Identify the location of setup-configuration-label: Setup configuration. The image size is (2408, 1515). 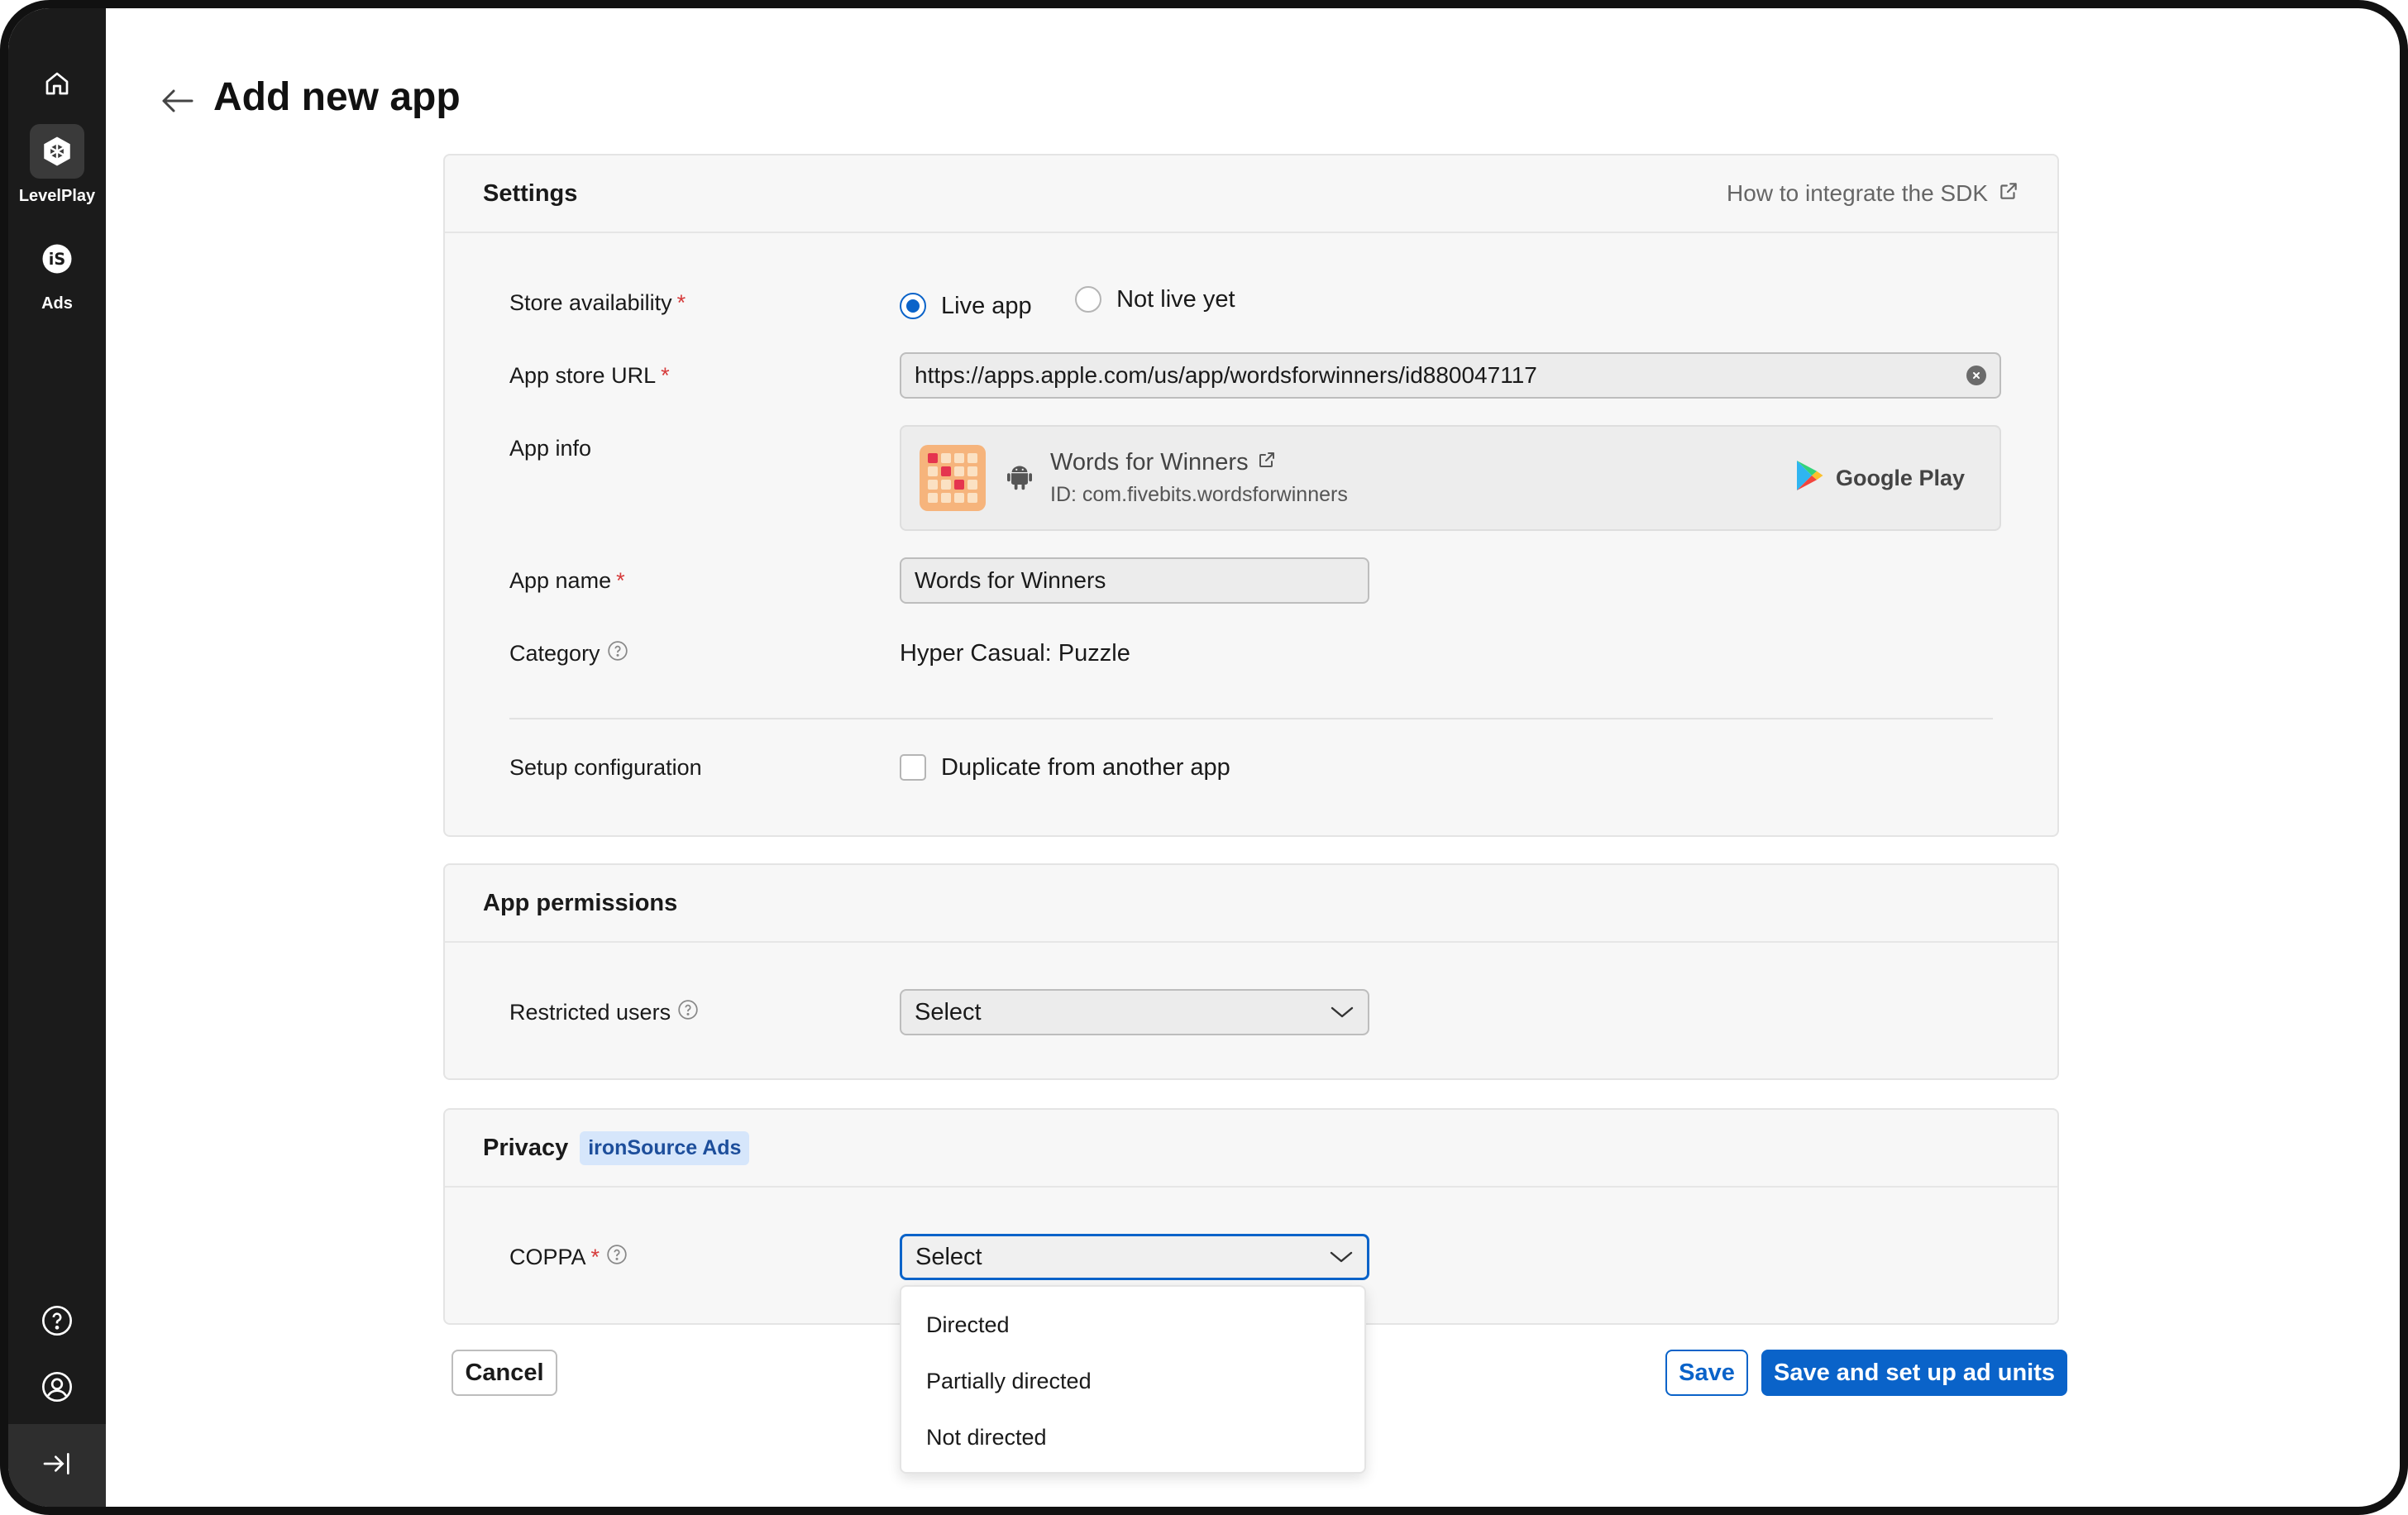
(605, 767).